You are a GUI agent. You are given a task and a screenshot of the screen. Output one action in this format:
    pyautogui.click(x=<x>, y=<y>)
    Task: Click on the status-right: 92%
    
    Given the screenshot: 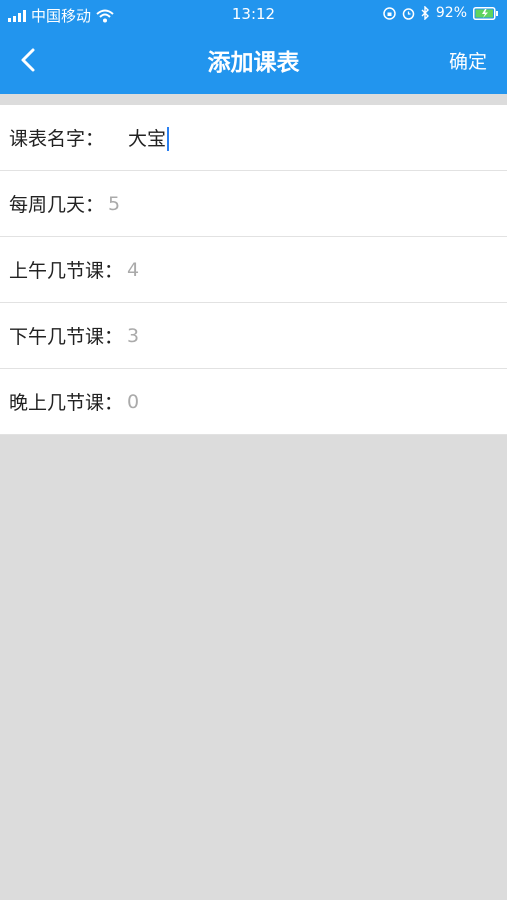 What is the action you would take?
    pyautogui.click(x=441, y=13)
    